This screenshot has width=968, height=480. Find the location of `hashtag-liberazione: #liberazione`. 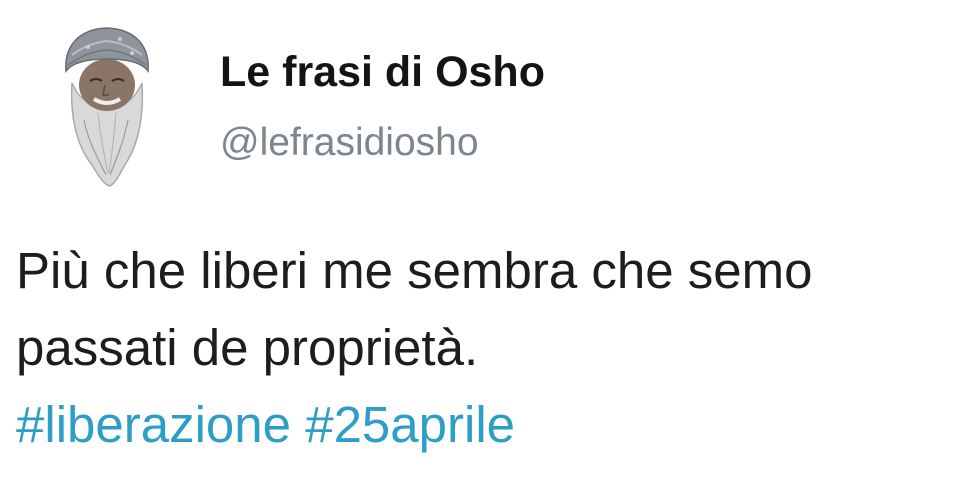

hashtag-liberazione: #liberazione is located at coordinates (153, 424).